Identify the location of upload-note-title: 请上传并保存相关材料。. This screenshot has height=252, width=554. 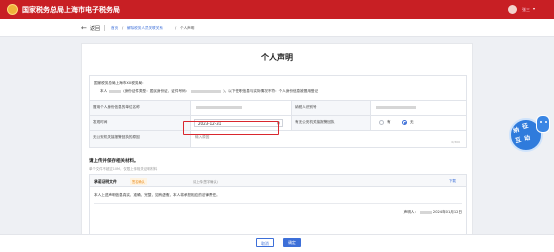
(114, 161).